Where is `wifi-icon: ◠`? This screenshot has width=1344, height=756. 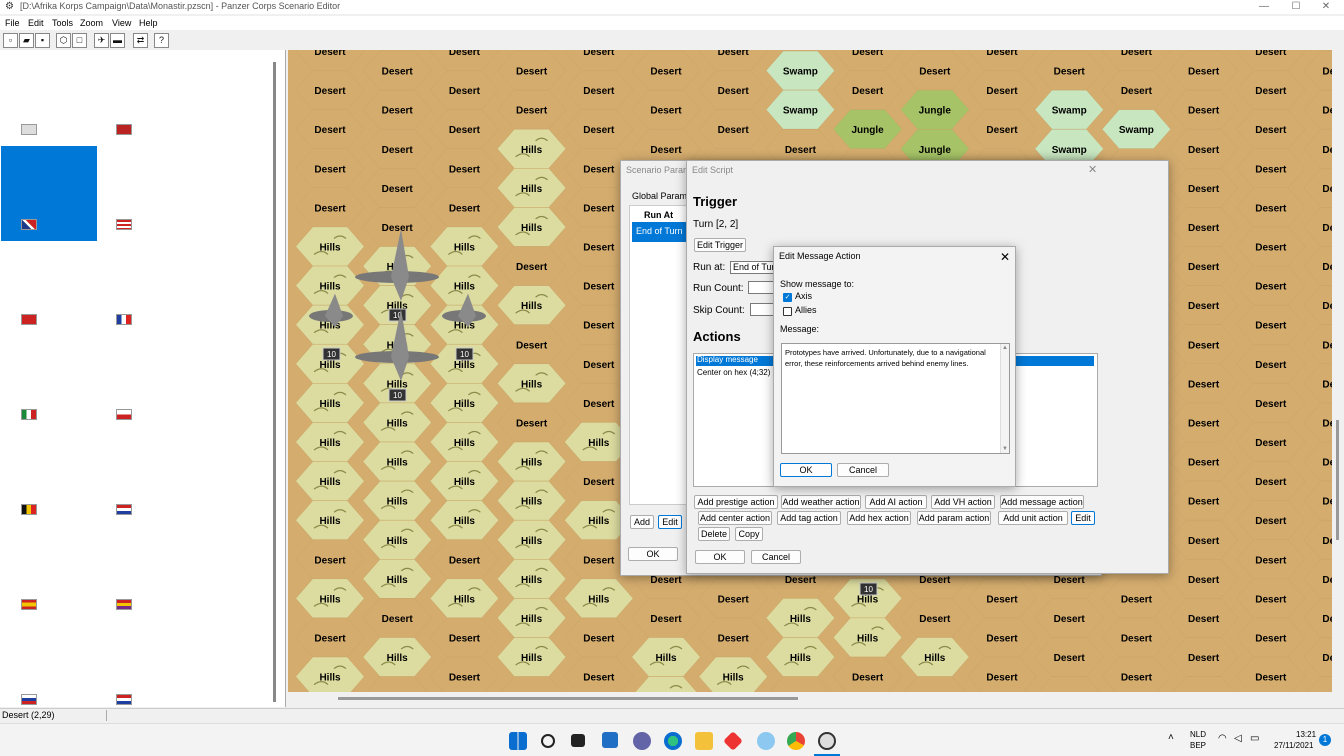 wifi-icon: ◠ is located at coordinates (1222, 738).